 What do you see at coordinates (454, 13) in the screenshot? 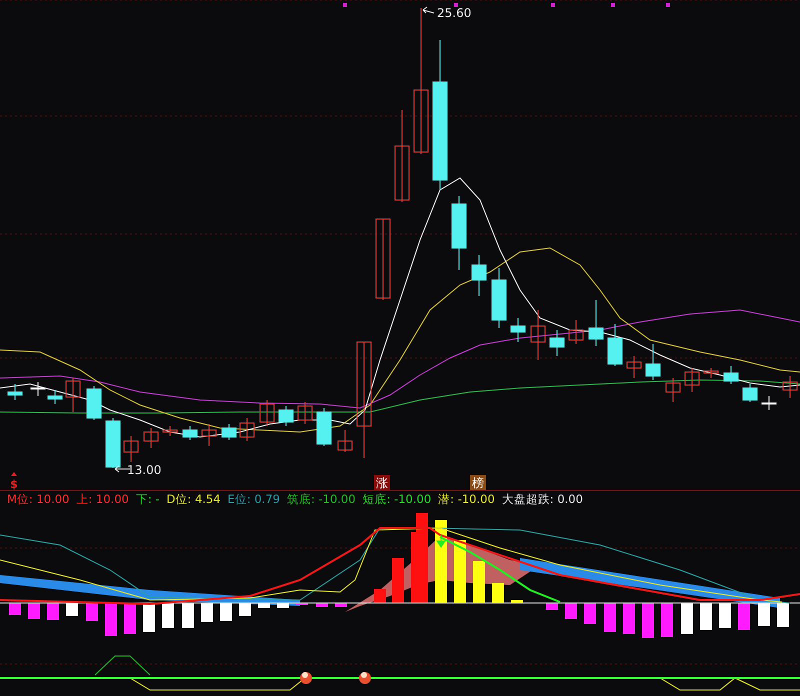
I see `high-price-label: 25.60` at bounding box center [454, 13].